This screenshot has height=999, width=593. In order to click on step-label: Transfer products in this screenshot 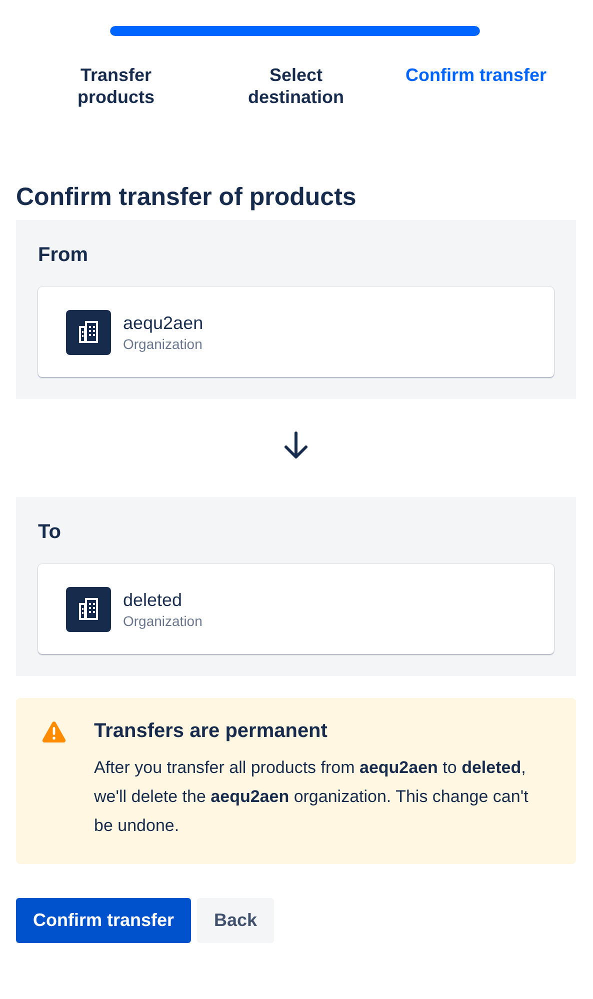, I will do `click(116, 86)`.